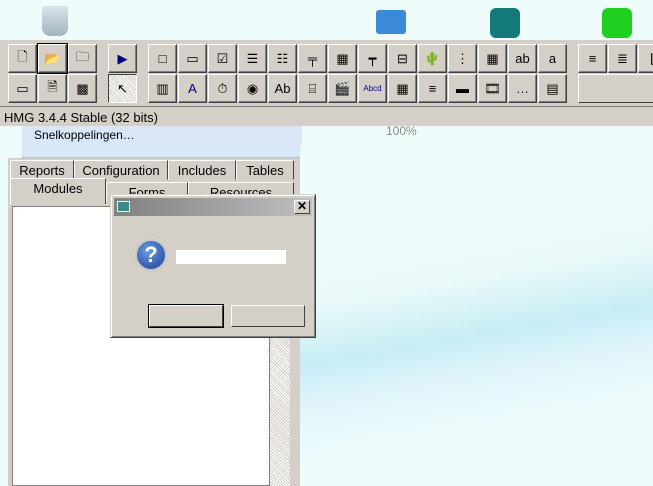 This screenshot has width=653, height=486. I want to click on recycle-bin-icon, so click(55, 21).